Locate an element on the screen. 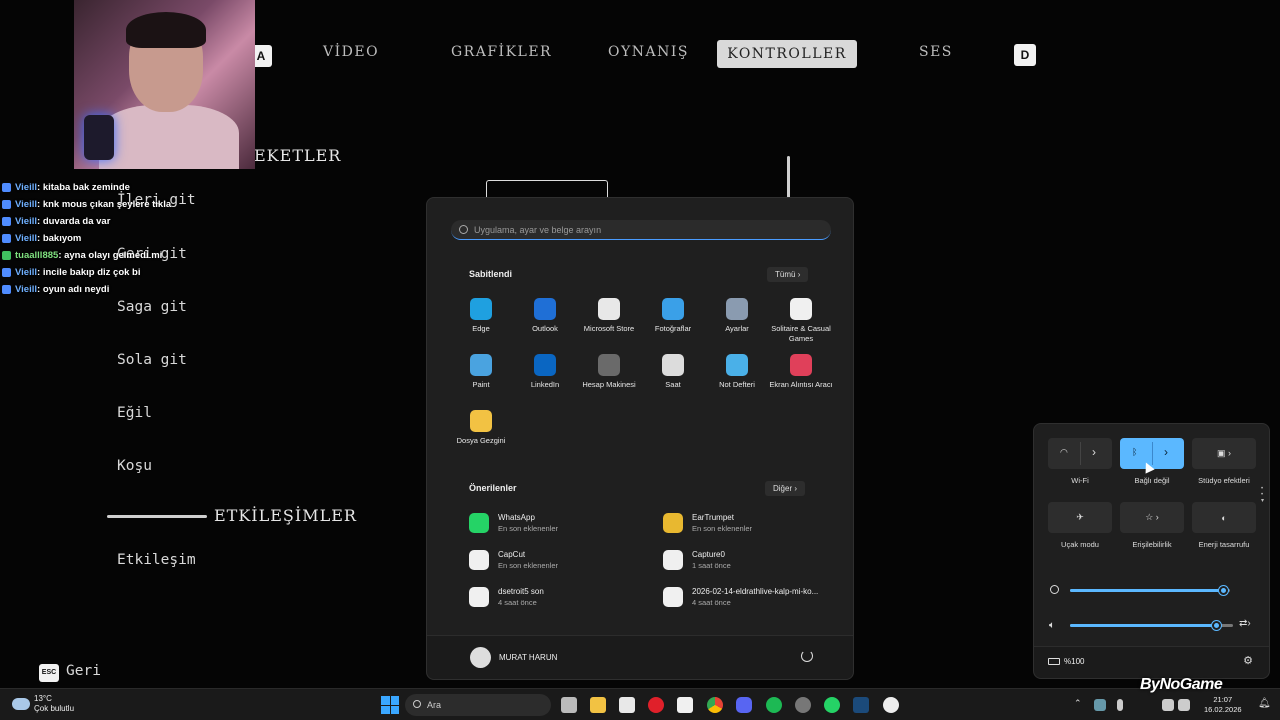  pinned-app: Hesap Makinesi is located at coordinates (609, 372).